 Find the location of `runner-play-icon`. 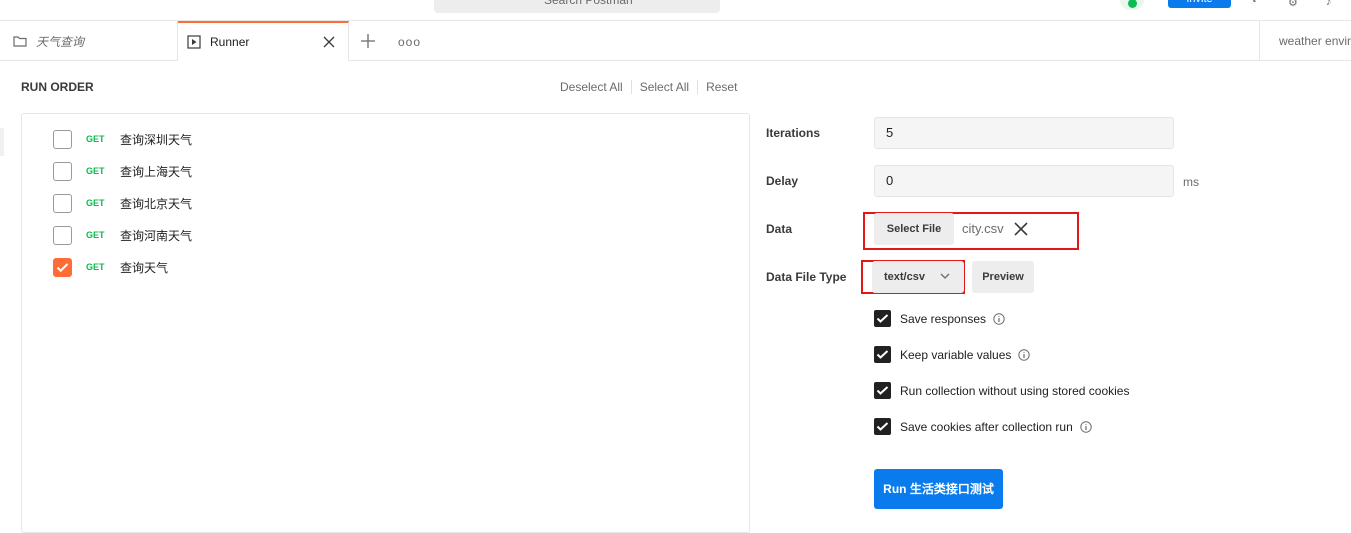

runner-play-icon is located at coordinates (194, 42).